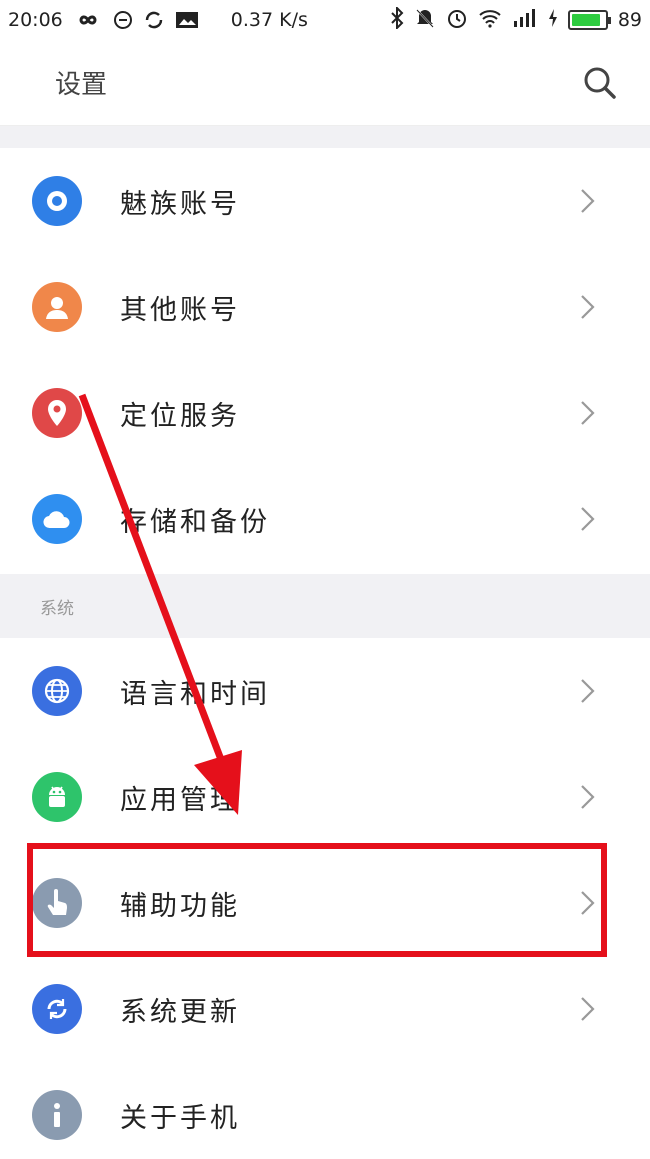 This screenshot has width=650, height=1159. Describe the element at coordinates (490, 20) in the screenshot. I see `wifi-icon` at that location.